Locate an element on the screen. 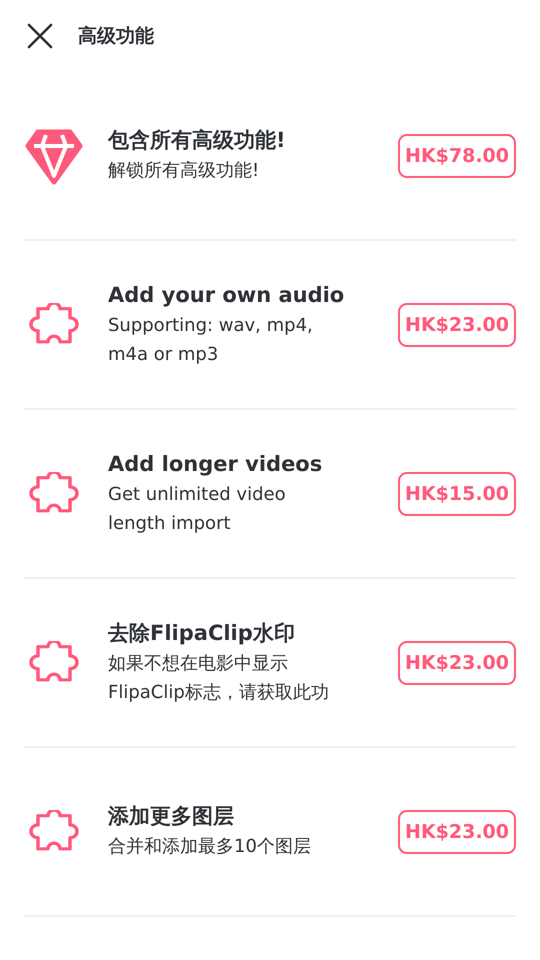 This screenshot has width=540, height=960. page-title: 高级功能 is located at coordinates (116, 36).